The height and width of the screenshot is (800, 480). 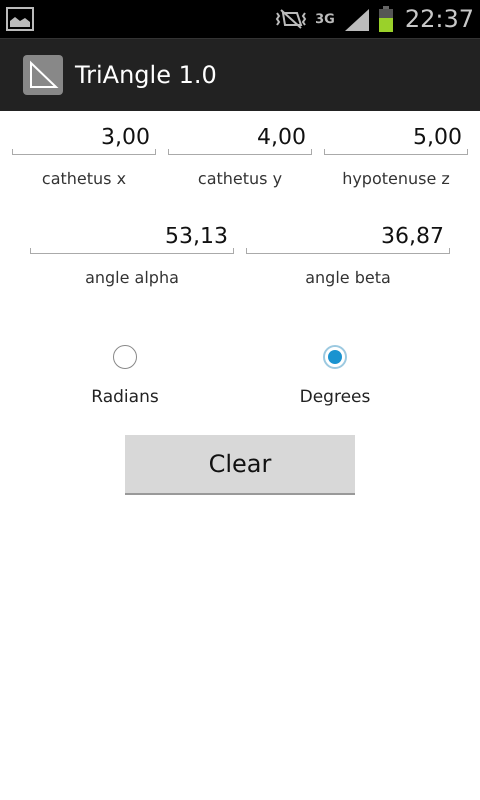 I want to click on field-label: angle beta, so click(x=348, y=277).